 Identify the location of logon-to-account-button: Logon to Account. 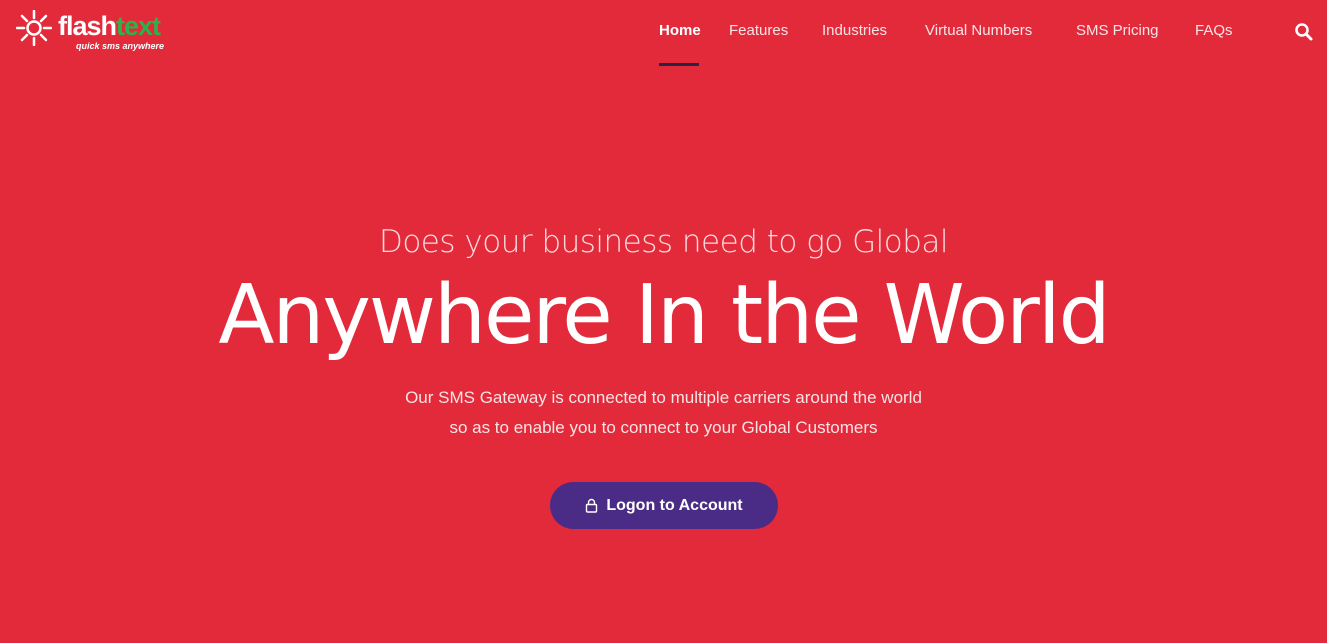
(664, 505).